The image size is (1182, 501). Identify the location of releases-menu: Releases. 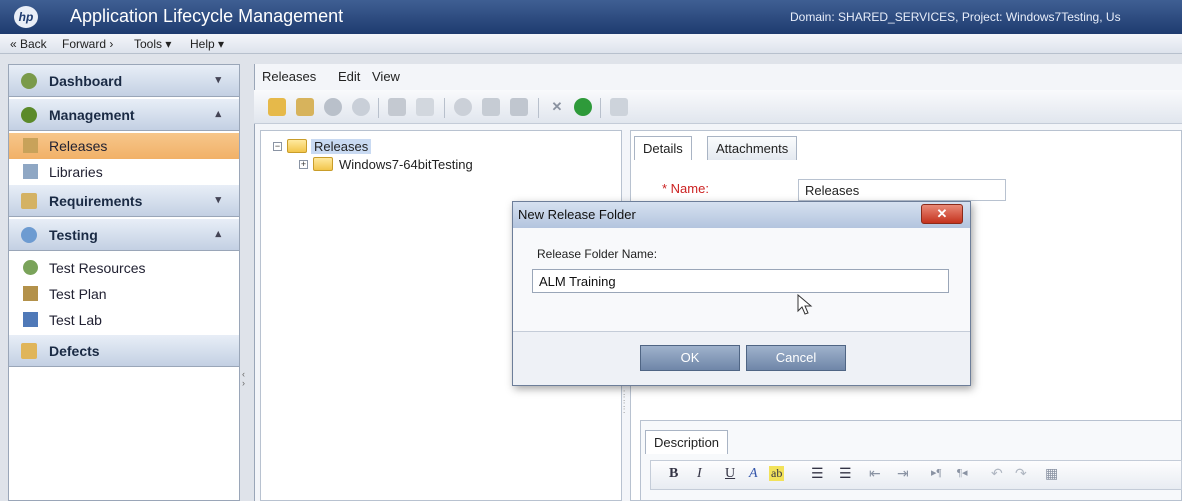
(289, 76).